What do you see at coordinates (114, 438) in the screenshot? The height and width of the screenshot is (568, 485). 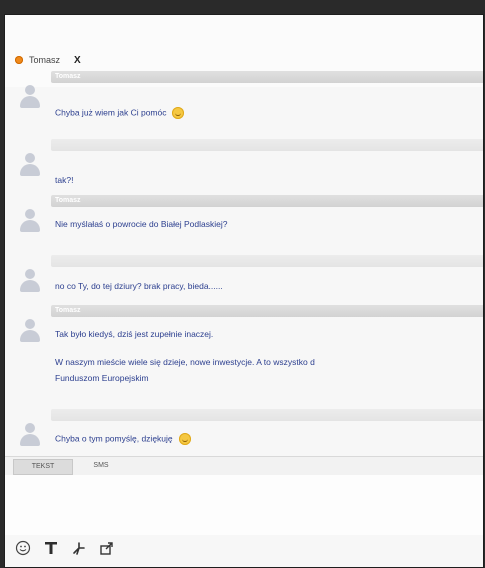 I see `message-text-content: Chyba o tym pomyślę, dziękuję` at bounding box center [114, 438].